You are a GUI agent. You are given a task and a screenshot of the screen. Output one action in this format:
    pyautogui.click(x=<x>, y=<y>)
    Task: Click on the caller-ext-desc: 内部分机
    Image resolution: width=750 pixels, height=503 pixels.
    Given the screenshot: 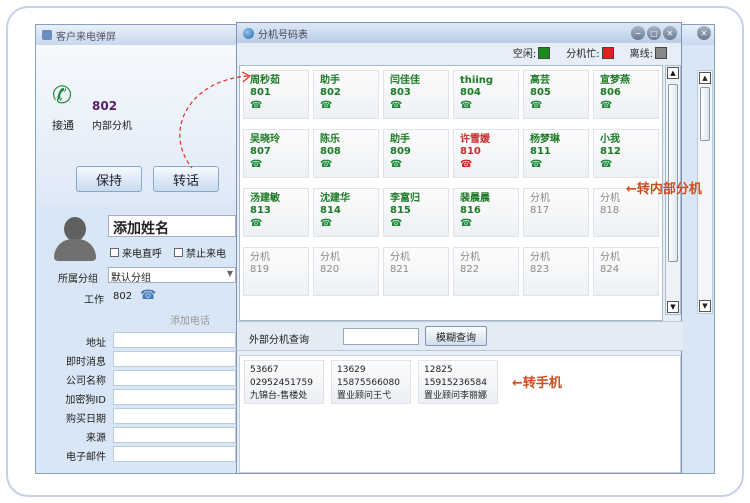 What is the action you would take?
    pyautogui.click(x=112, y=126)
    